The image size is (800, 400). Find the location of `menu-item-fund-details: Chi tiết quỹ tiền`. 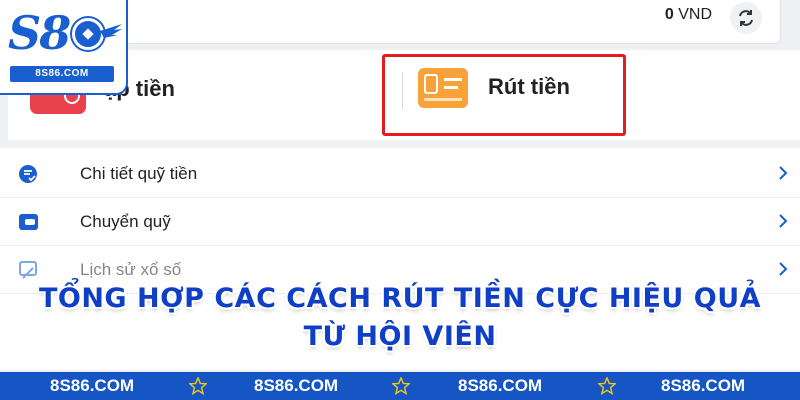

menu-item-fund-details: Chi tiết quỹ tiền is located at coordinates (400, 174).